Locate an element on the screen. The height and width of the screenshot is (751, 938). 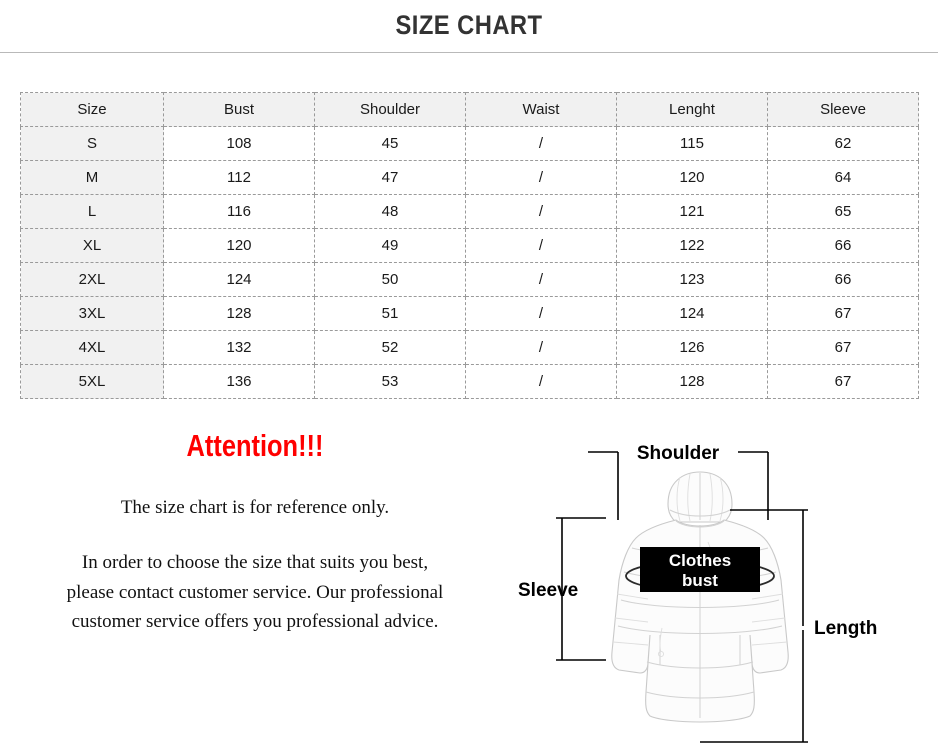
sleeve-measure: Sleeve is located at coordinates (562, 589).